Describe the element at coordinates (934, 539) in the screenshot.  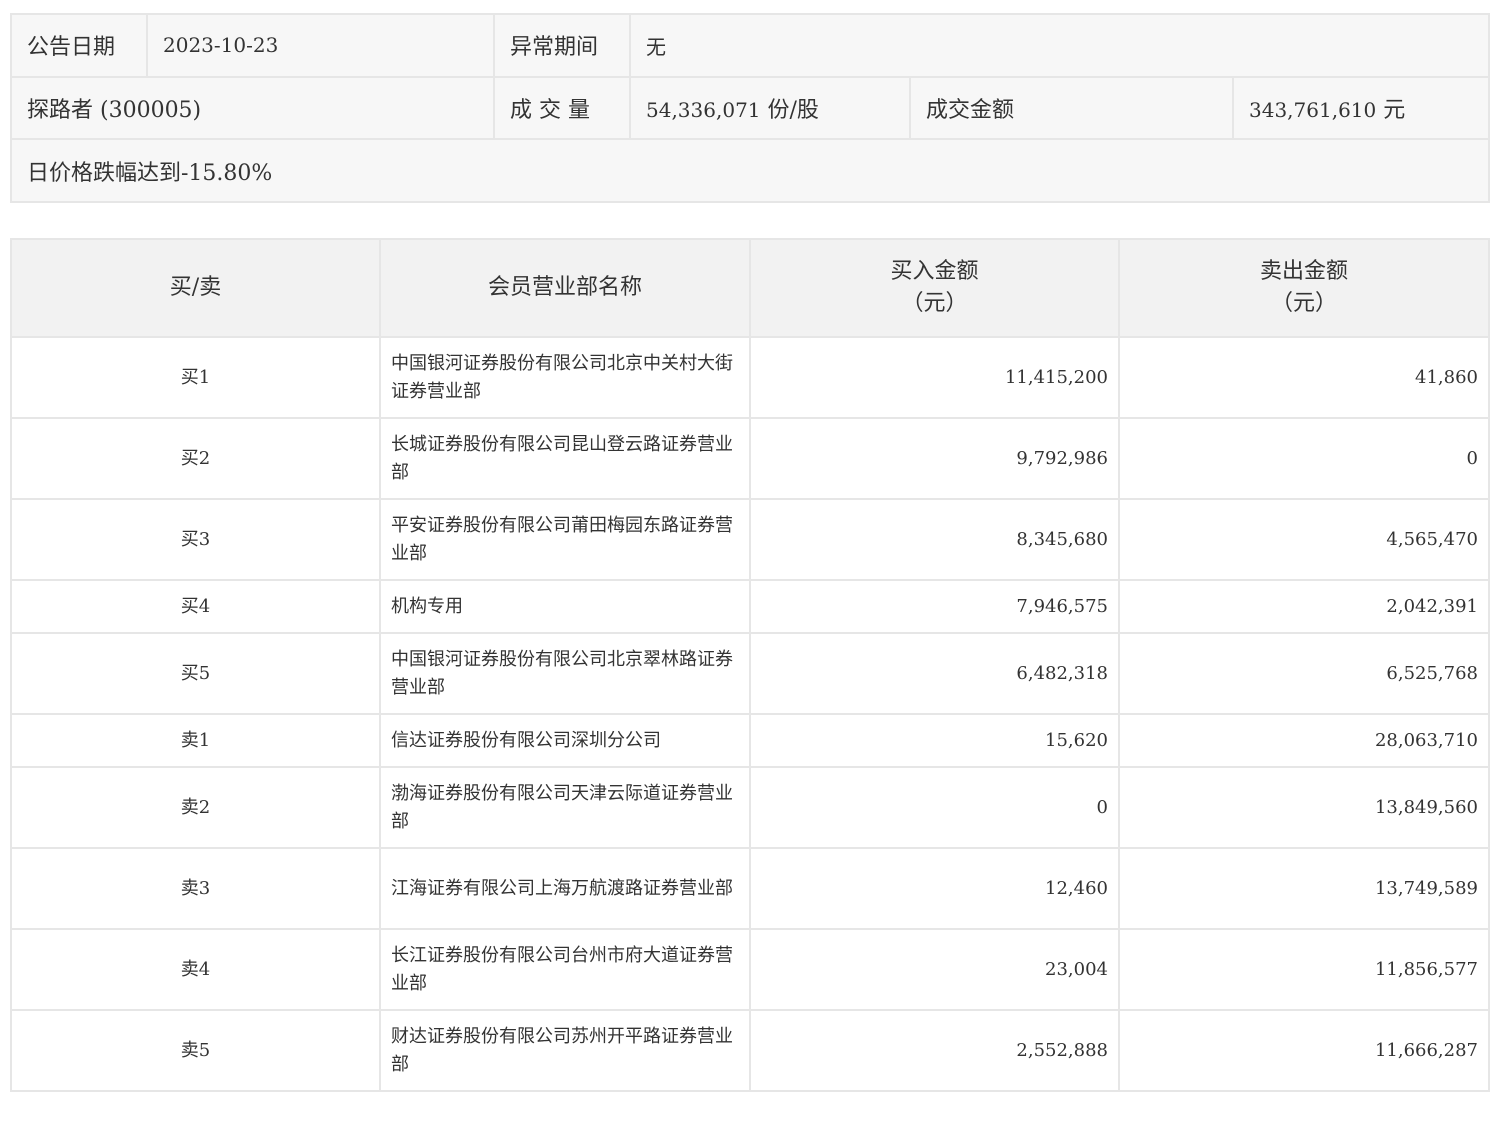
I see `buy-amount-cell: 8,345,680` at that location.